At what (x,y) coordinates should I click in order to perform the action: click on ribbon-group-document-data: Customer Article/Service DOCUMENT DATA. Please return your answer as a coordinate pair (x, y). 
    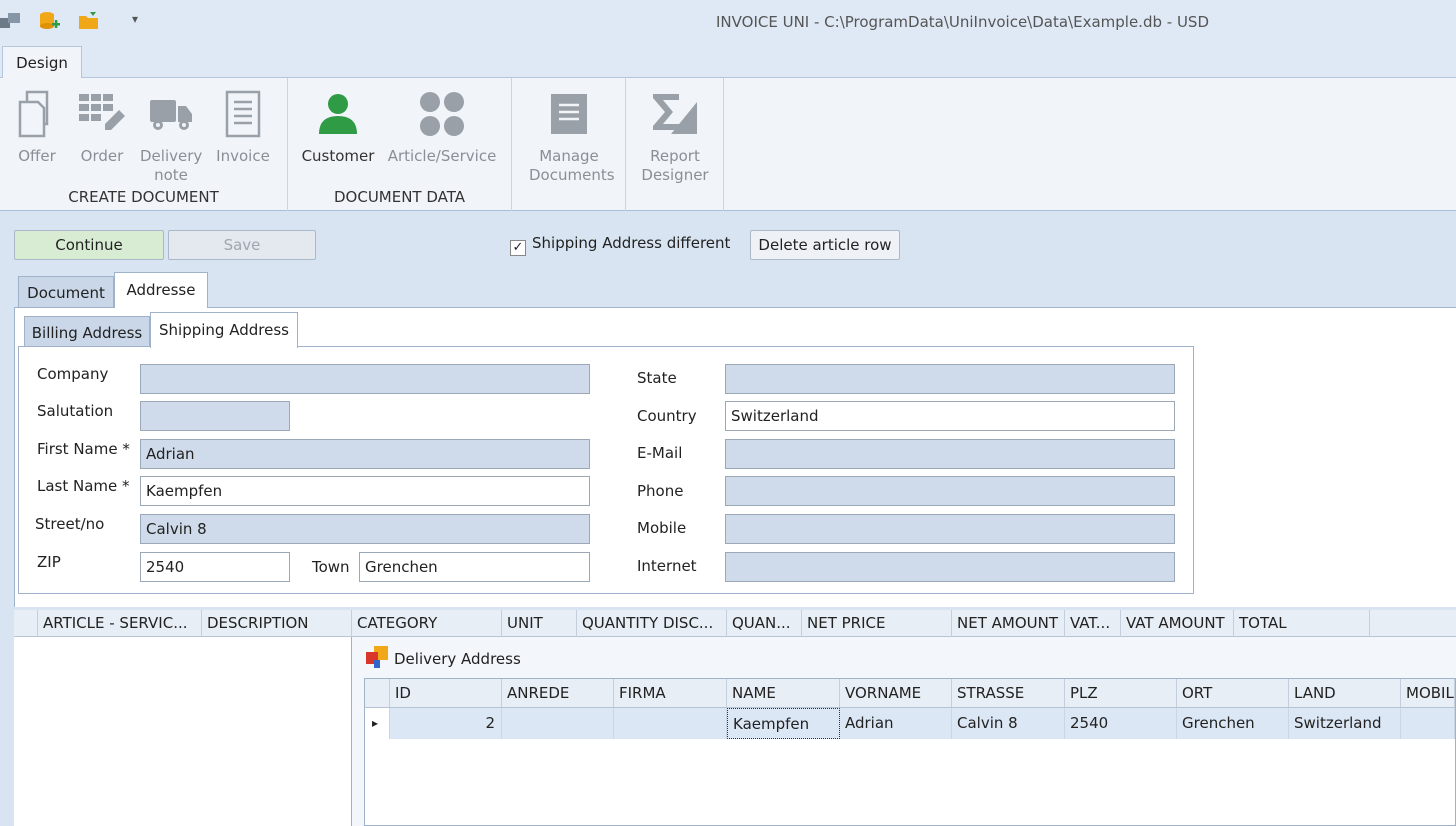
    Looking at the image, I should click on (400, 144).